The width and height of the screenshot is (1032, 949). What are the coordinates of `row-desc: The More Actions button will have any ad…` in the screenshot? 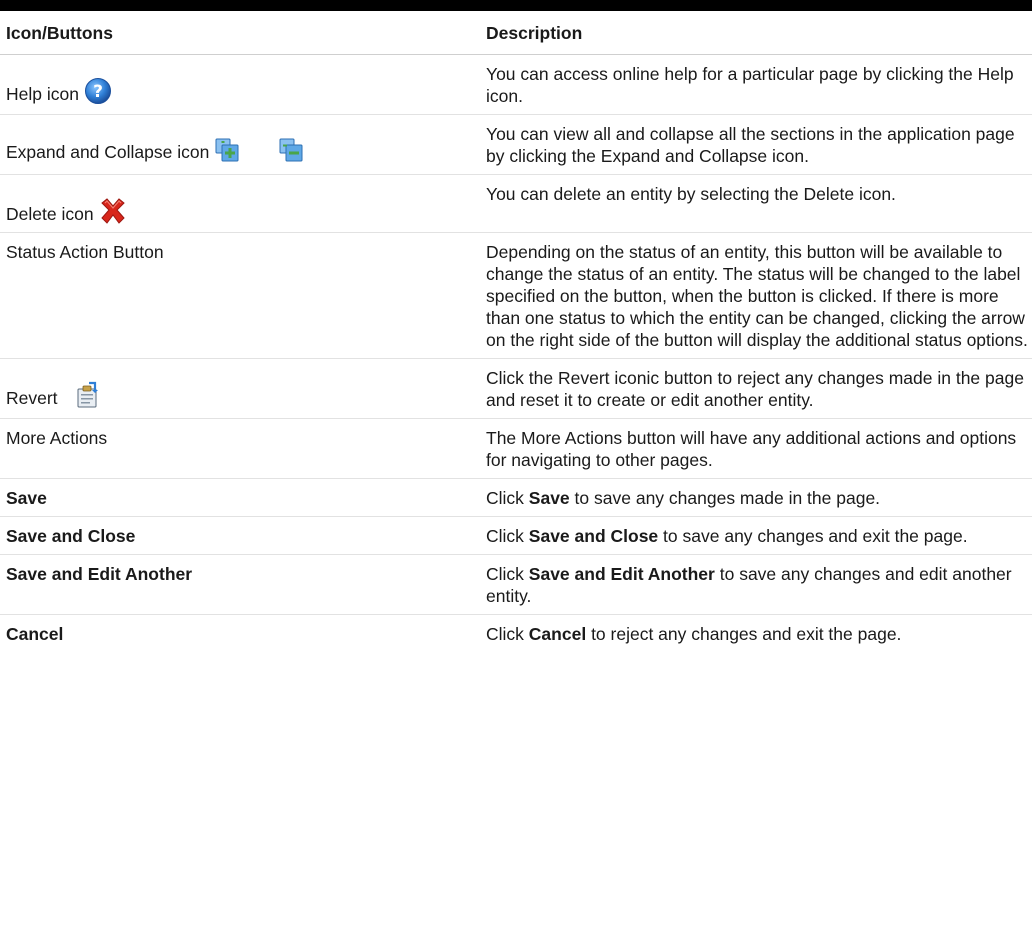 It's located at (758, 448).